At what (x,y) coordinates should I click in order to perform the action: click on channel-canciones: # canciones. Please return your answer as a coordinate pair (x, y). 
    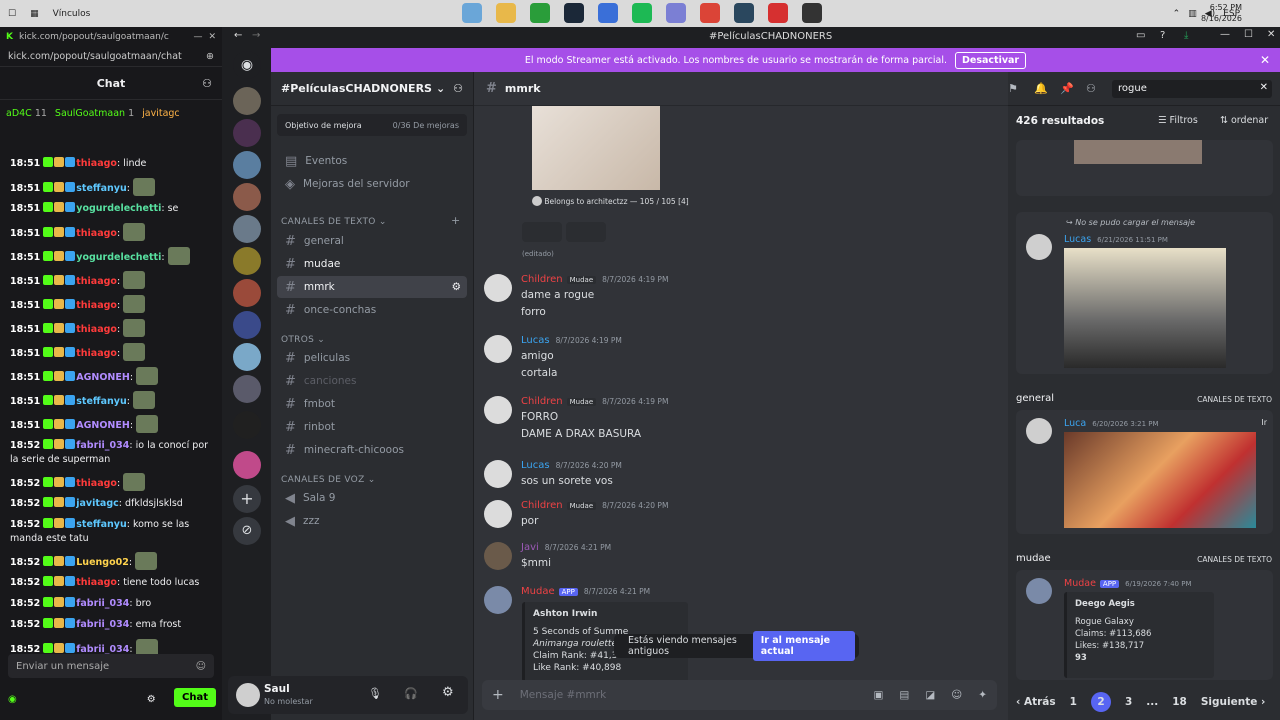
    Looking at the image, I should click on (372, 381).